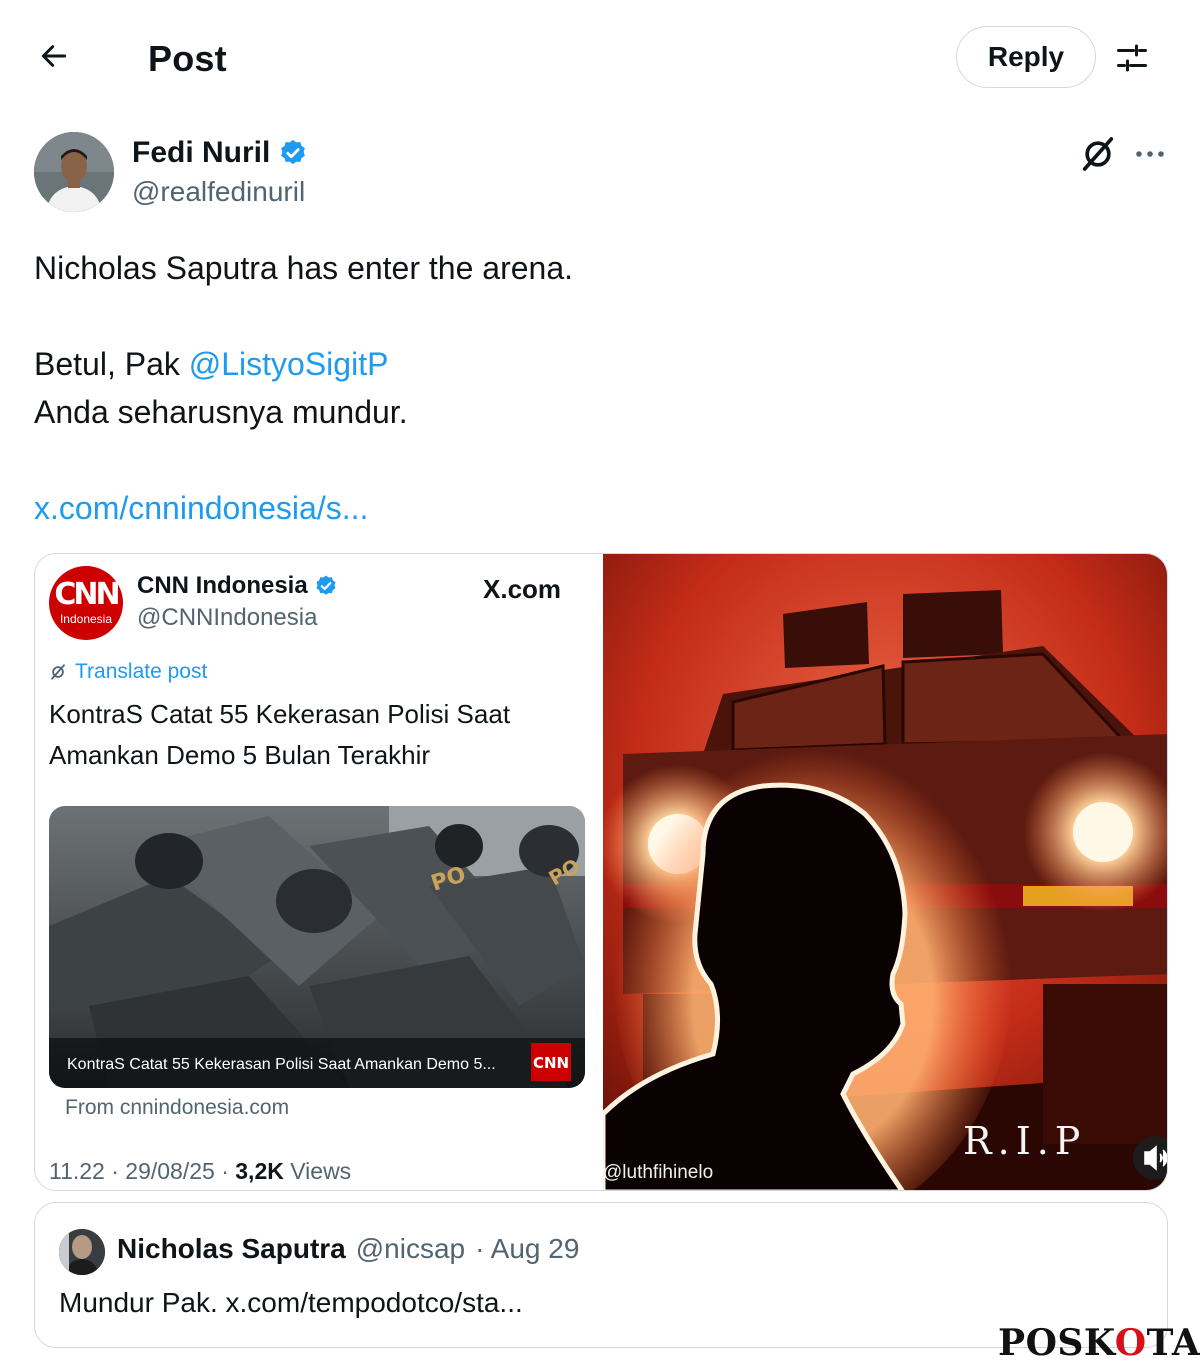 This screenshot has height=1362, width=1200. Describe the element at coordinates (218, 192) in the screenshot. I see `author-handle: @realfedinuril` at that location.